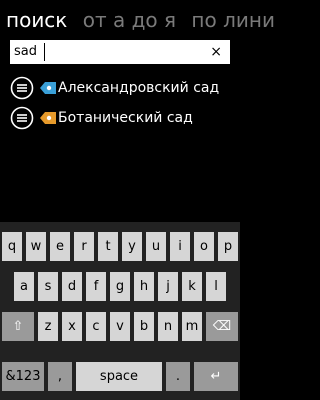 The height and width of the screenshot is (400, 320). What do you see at coordinates (120, 286) in the screenshot?
I see `key-g: g` at bounding box center [120, 286].